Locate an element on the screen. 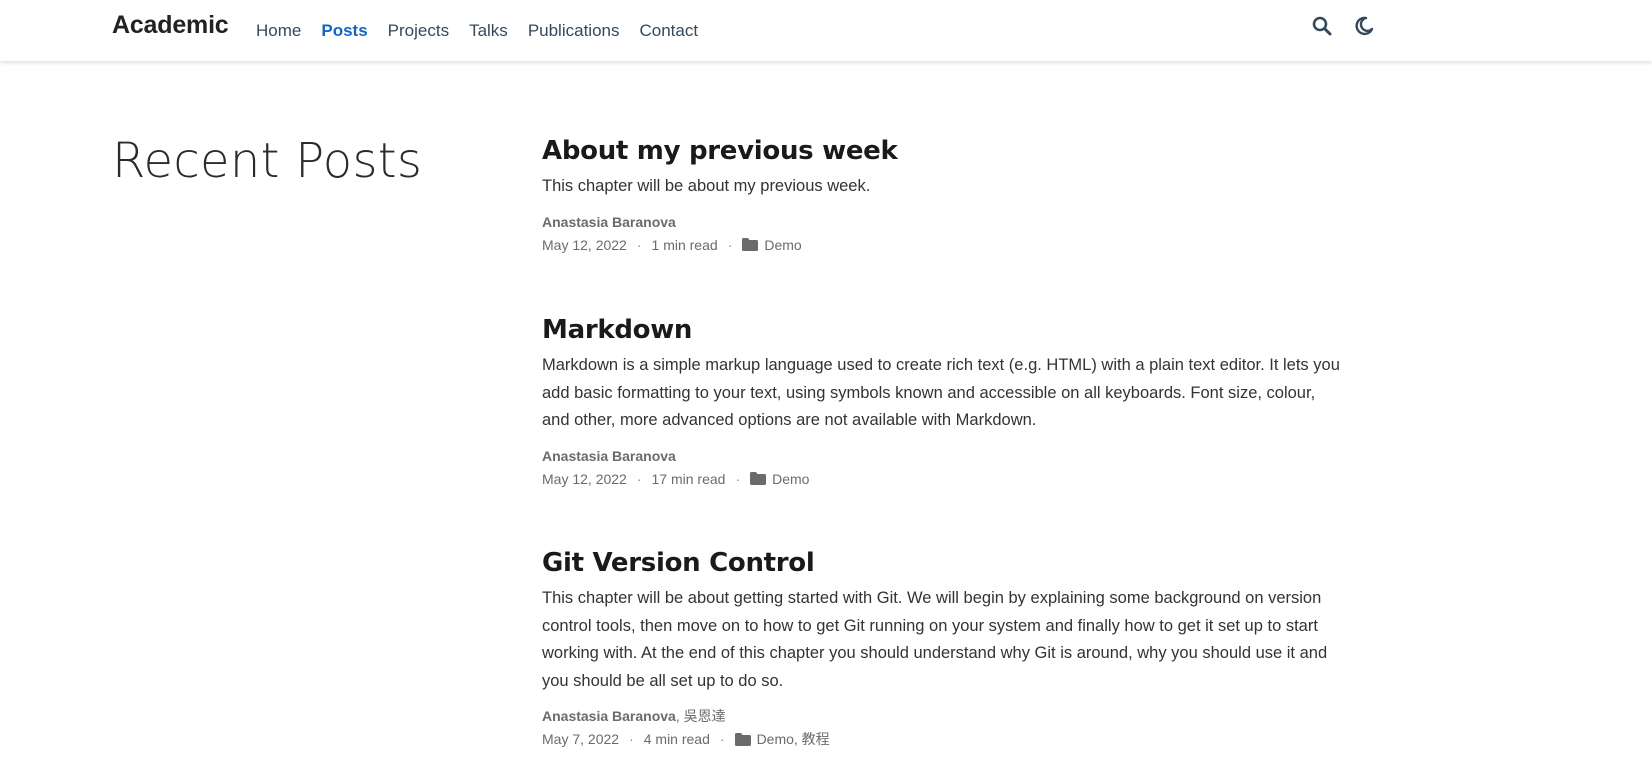 The image size is (1652, 769). nav-link-home: Home is located at coordinates (278, 31).